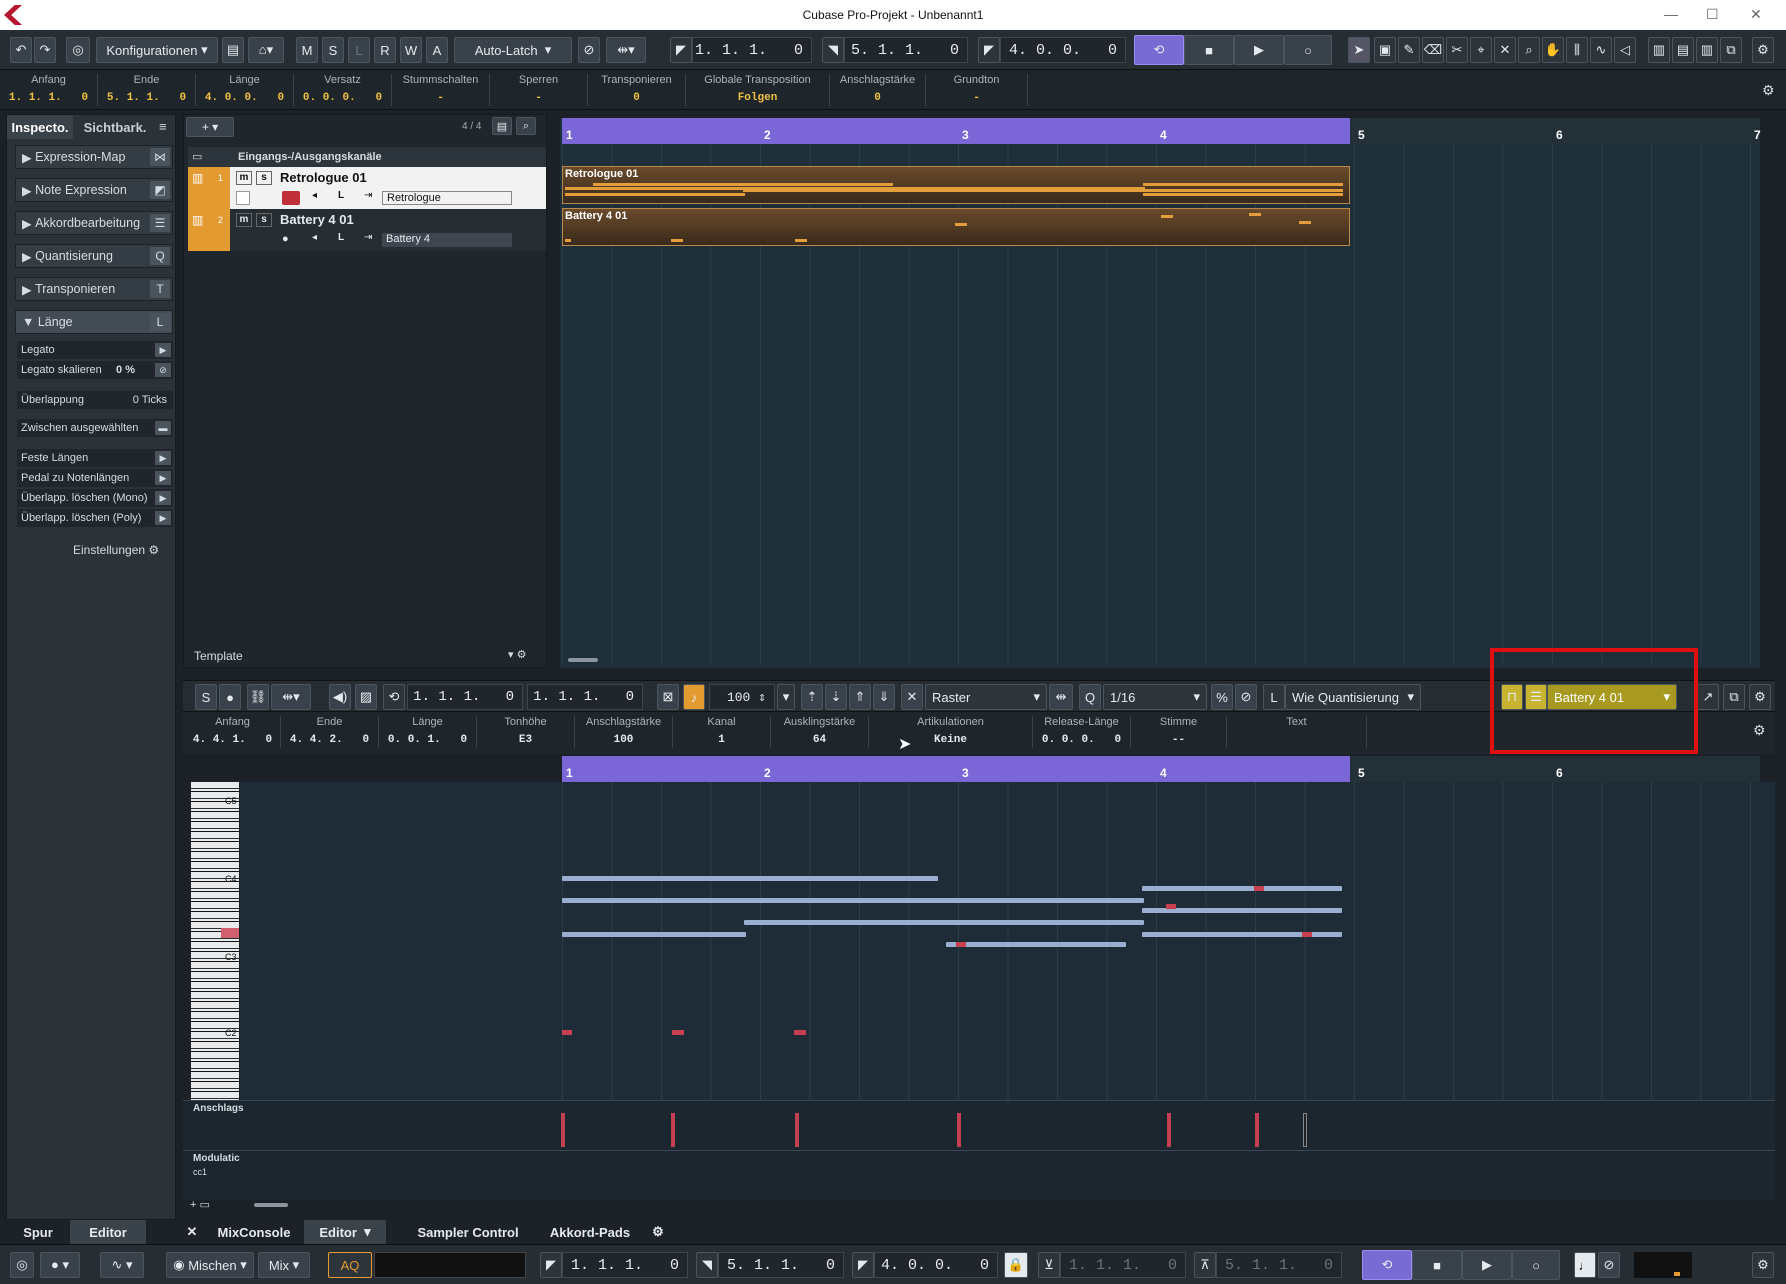 This screenshot has height=1284, width=1786. I want to click on insert-velocity-field: 100 ⇕, so click(742, 697).